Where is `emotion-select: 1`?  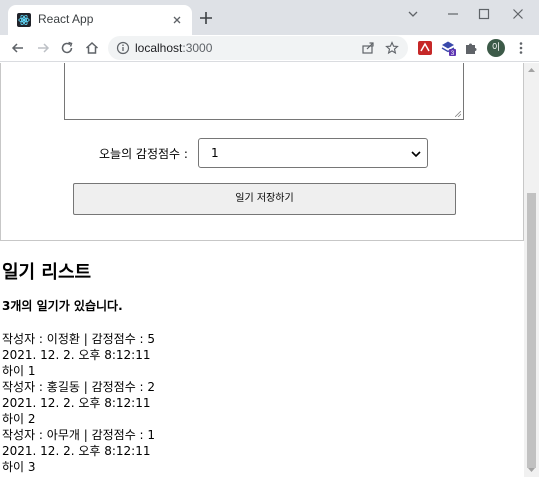 emotion-select: 1 is located at coordinates (313, 153).